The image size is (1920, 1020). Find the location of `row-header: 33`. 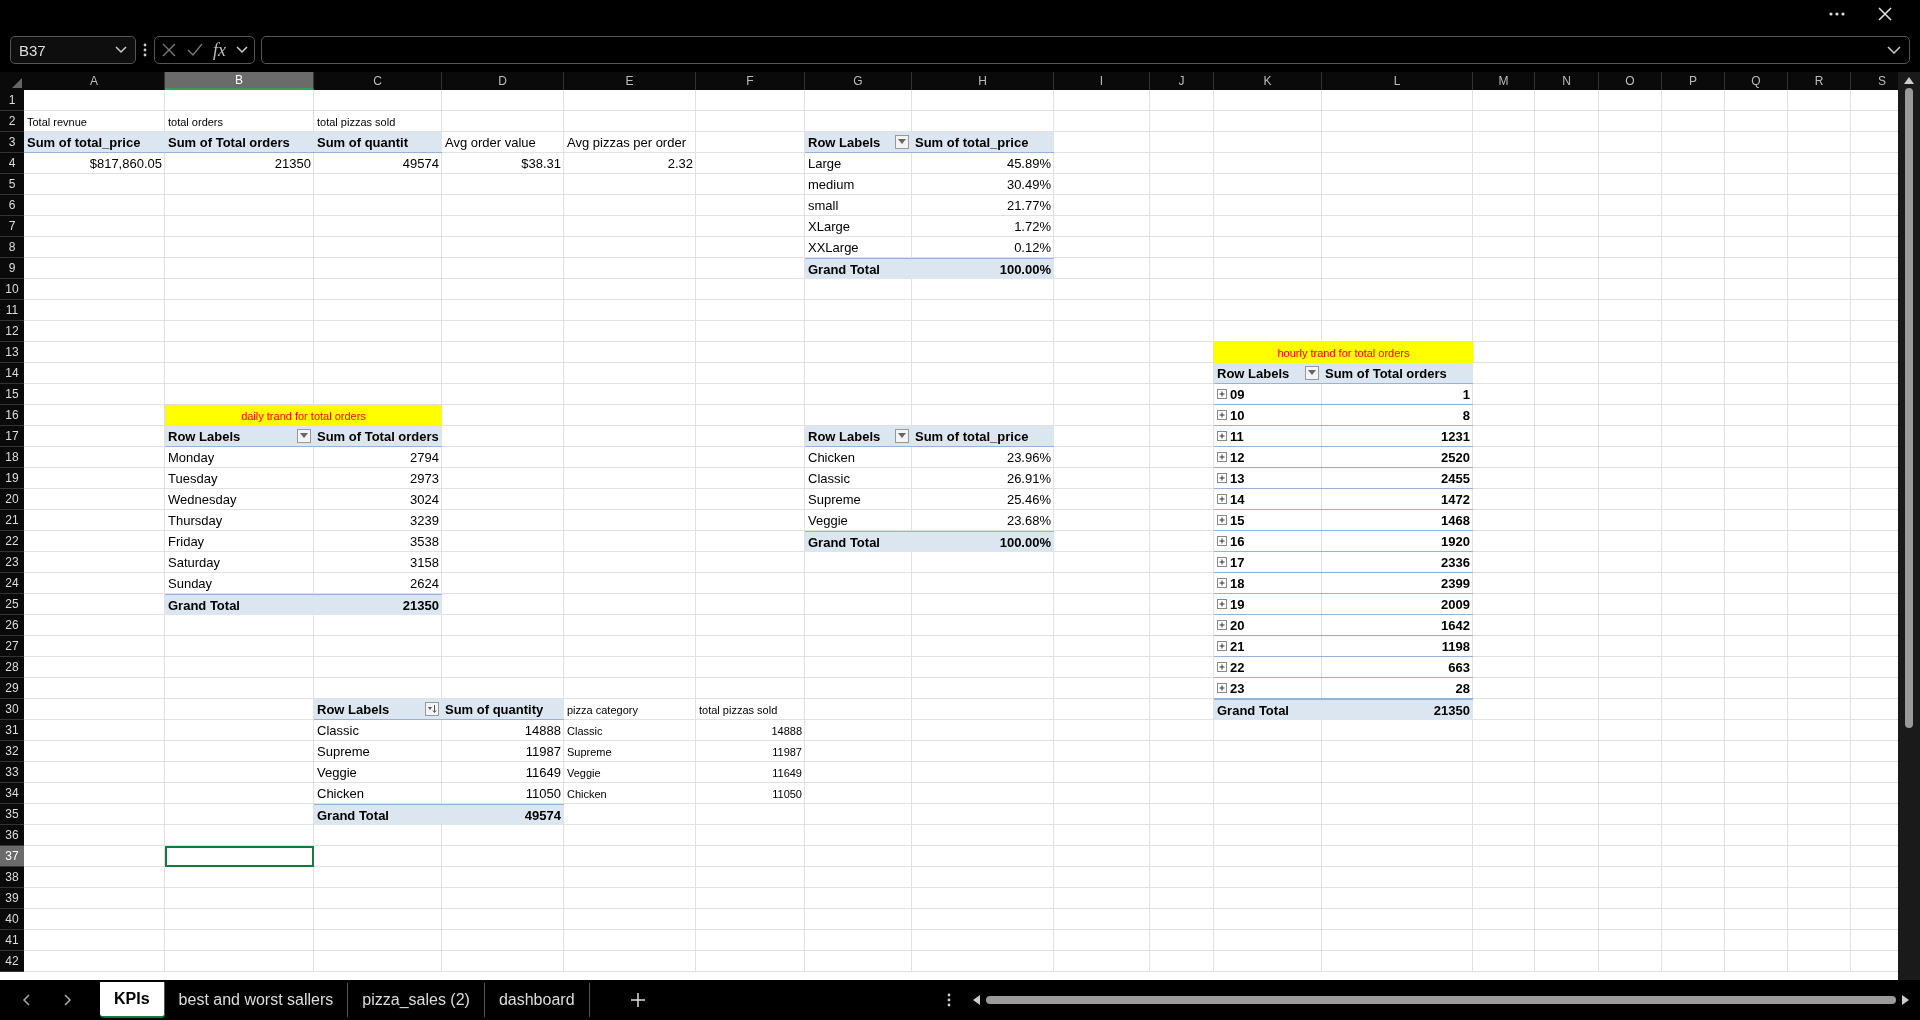

row-header: 33 is located at coordinates (12, 772).